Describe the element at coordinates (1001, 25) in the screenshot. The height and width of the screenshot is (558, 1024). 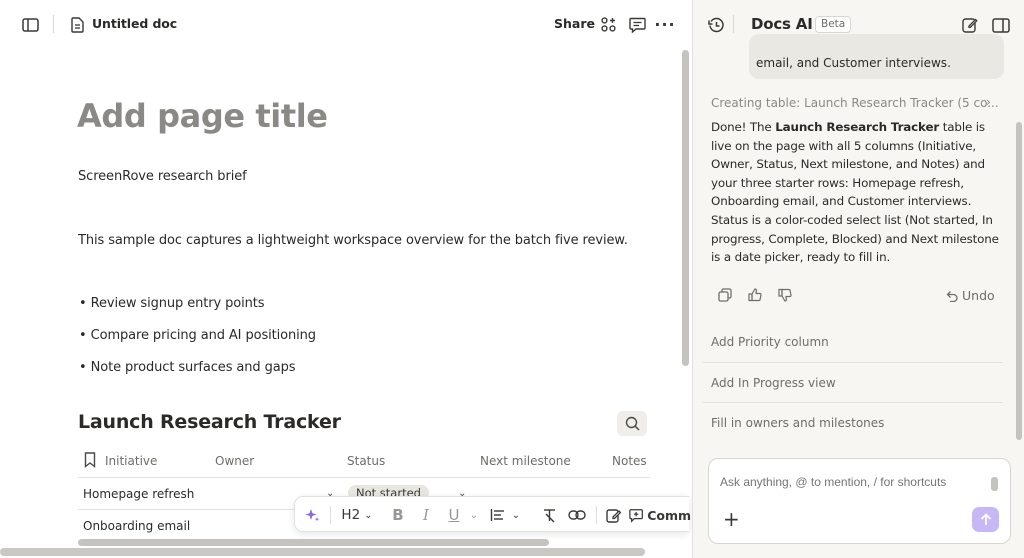
I see `panel-layout-icon` at that location.